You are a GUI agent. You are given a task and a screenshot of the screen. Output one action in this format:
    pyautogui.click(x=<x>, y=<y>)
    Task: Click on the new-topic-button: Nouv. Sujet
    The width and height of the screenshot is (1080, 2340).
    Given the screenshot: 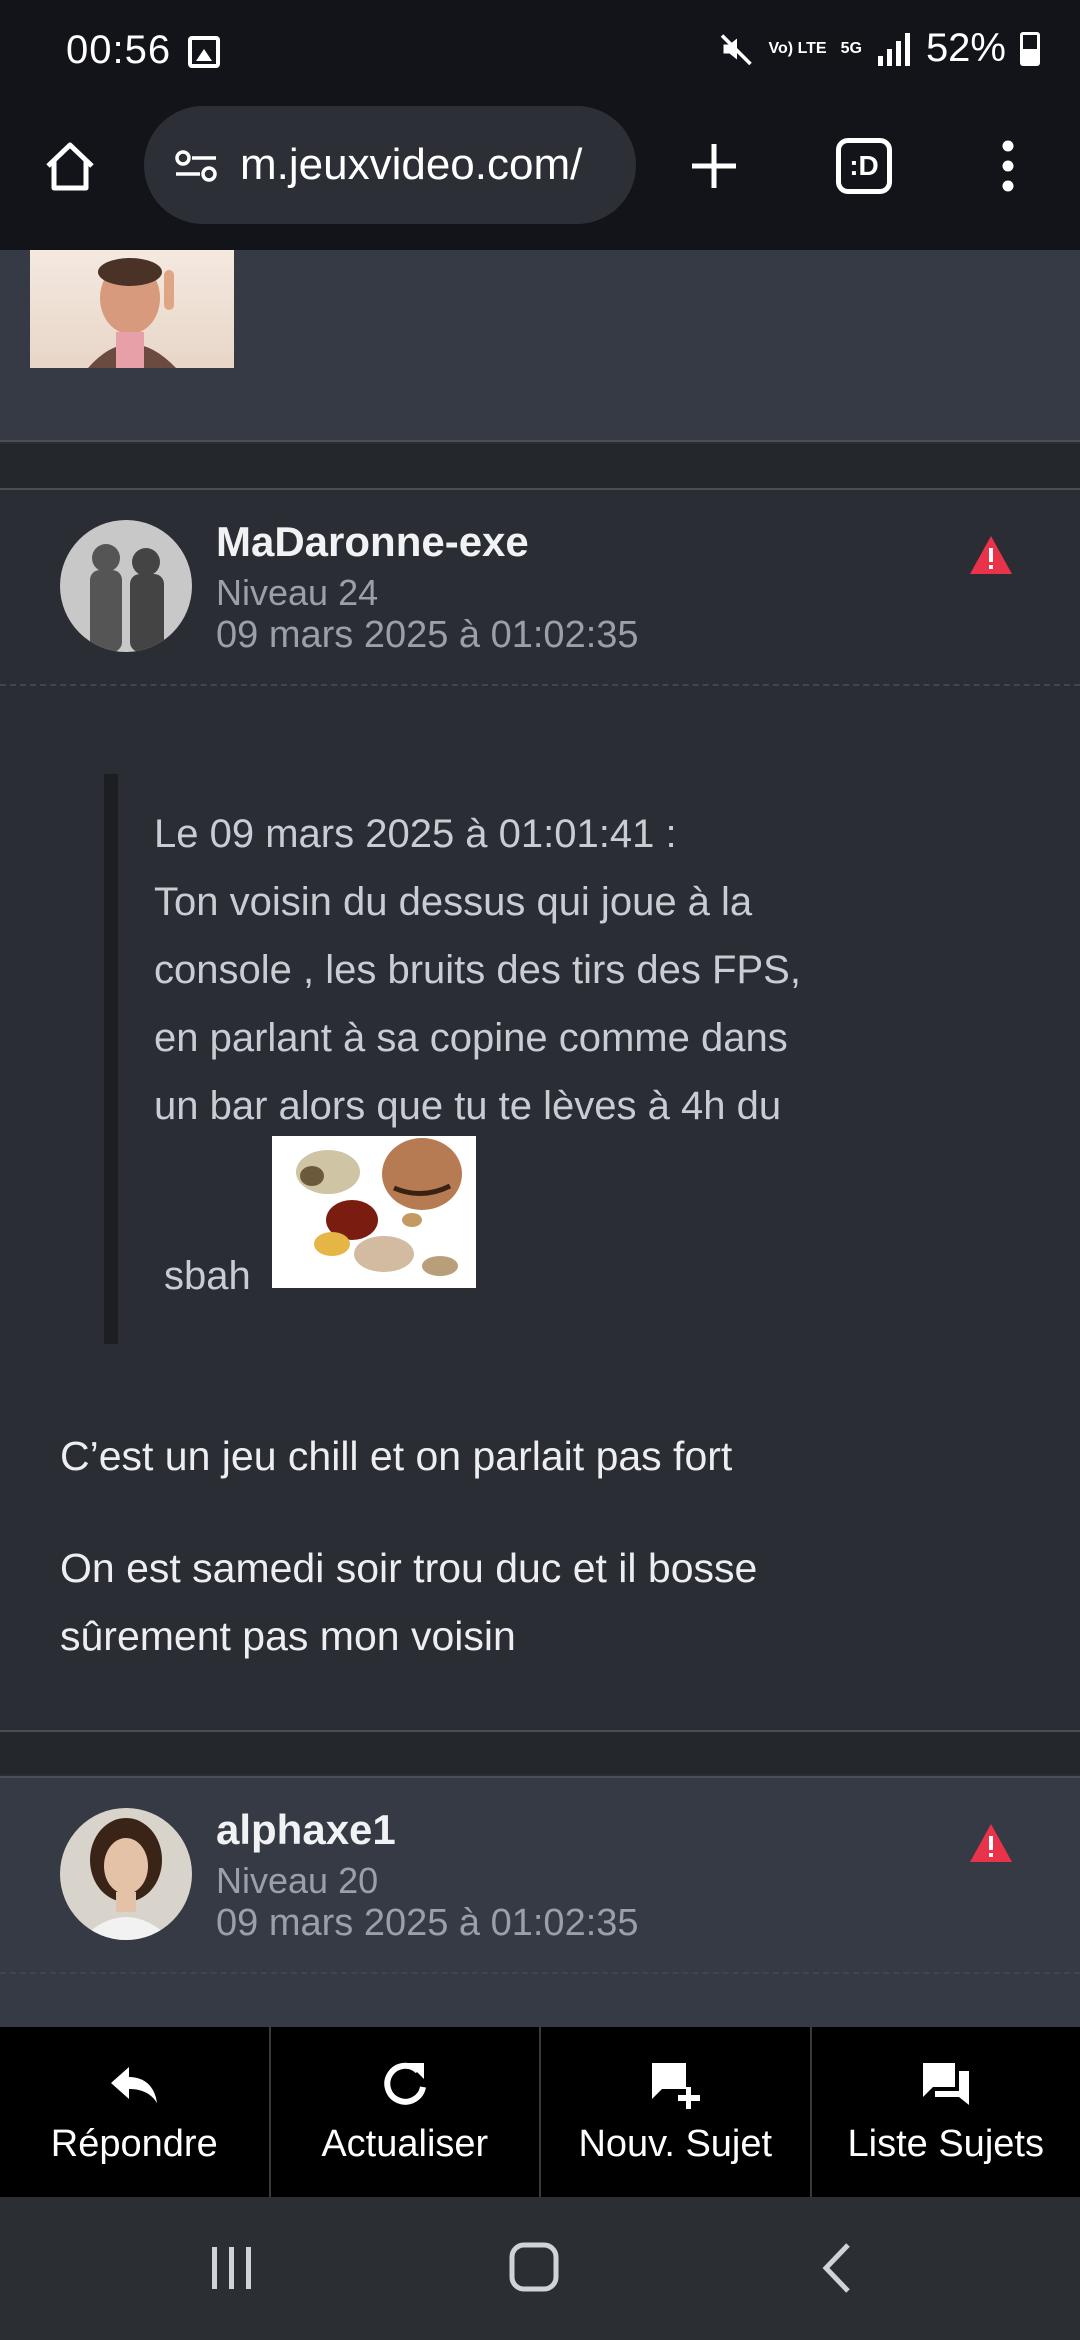 What is the action you would take?
    pyautogui.click(x=676, y=2112)
    